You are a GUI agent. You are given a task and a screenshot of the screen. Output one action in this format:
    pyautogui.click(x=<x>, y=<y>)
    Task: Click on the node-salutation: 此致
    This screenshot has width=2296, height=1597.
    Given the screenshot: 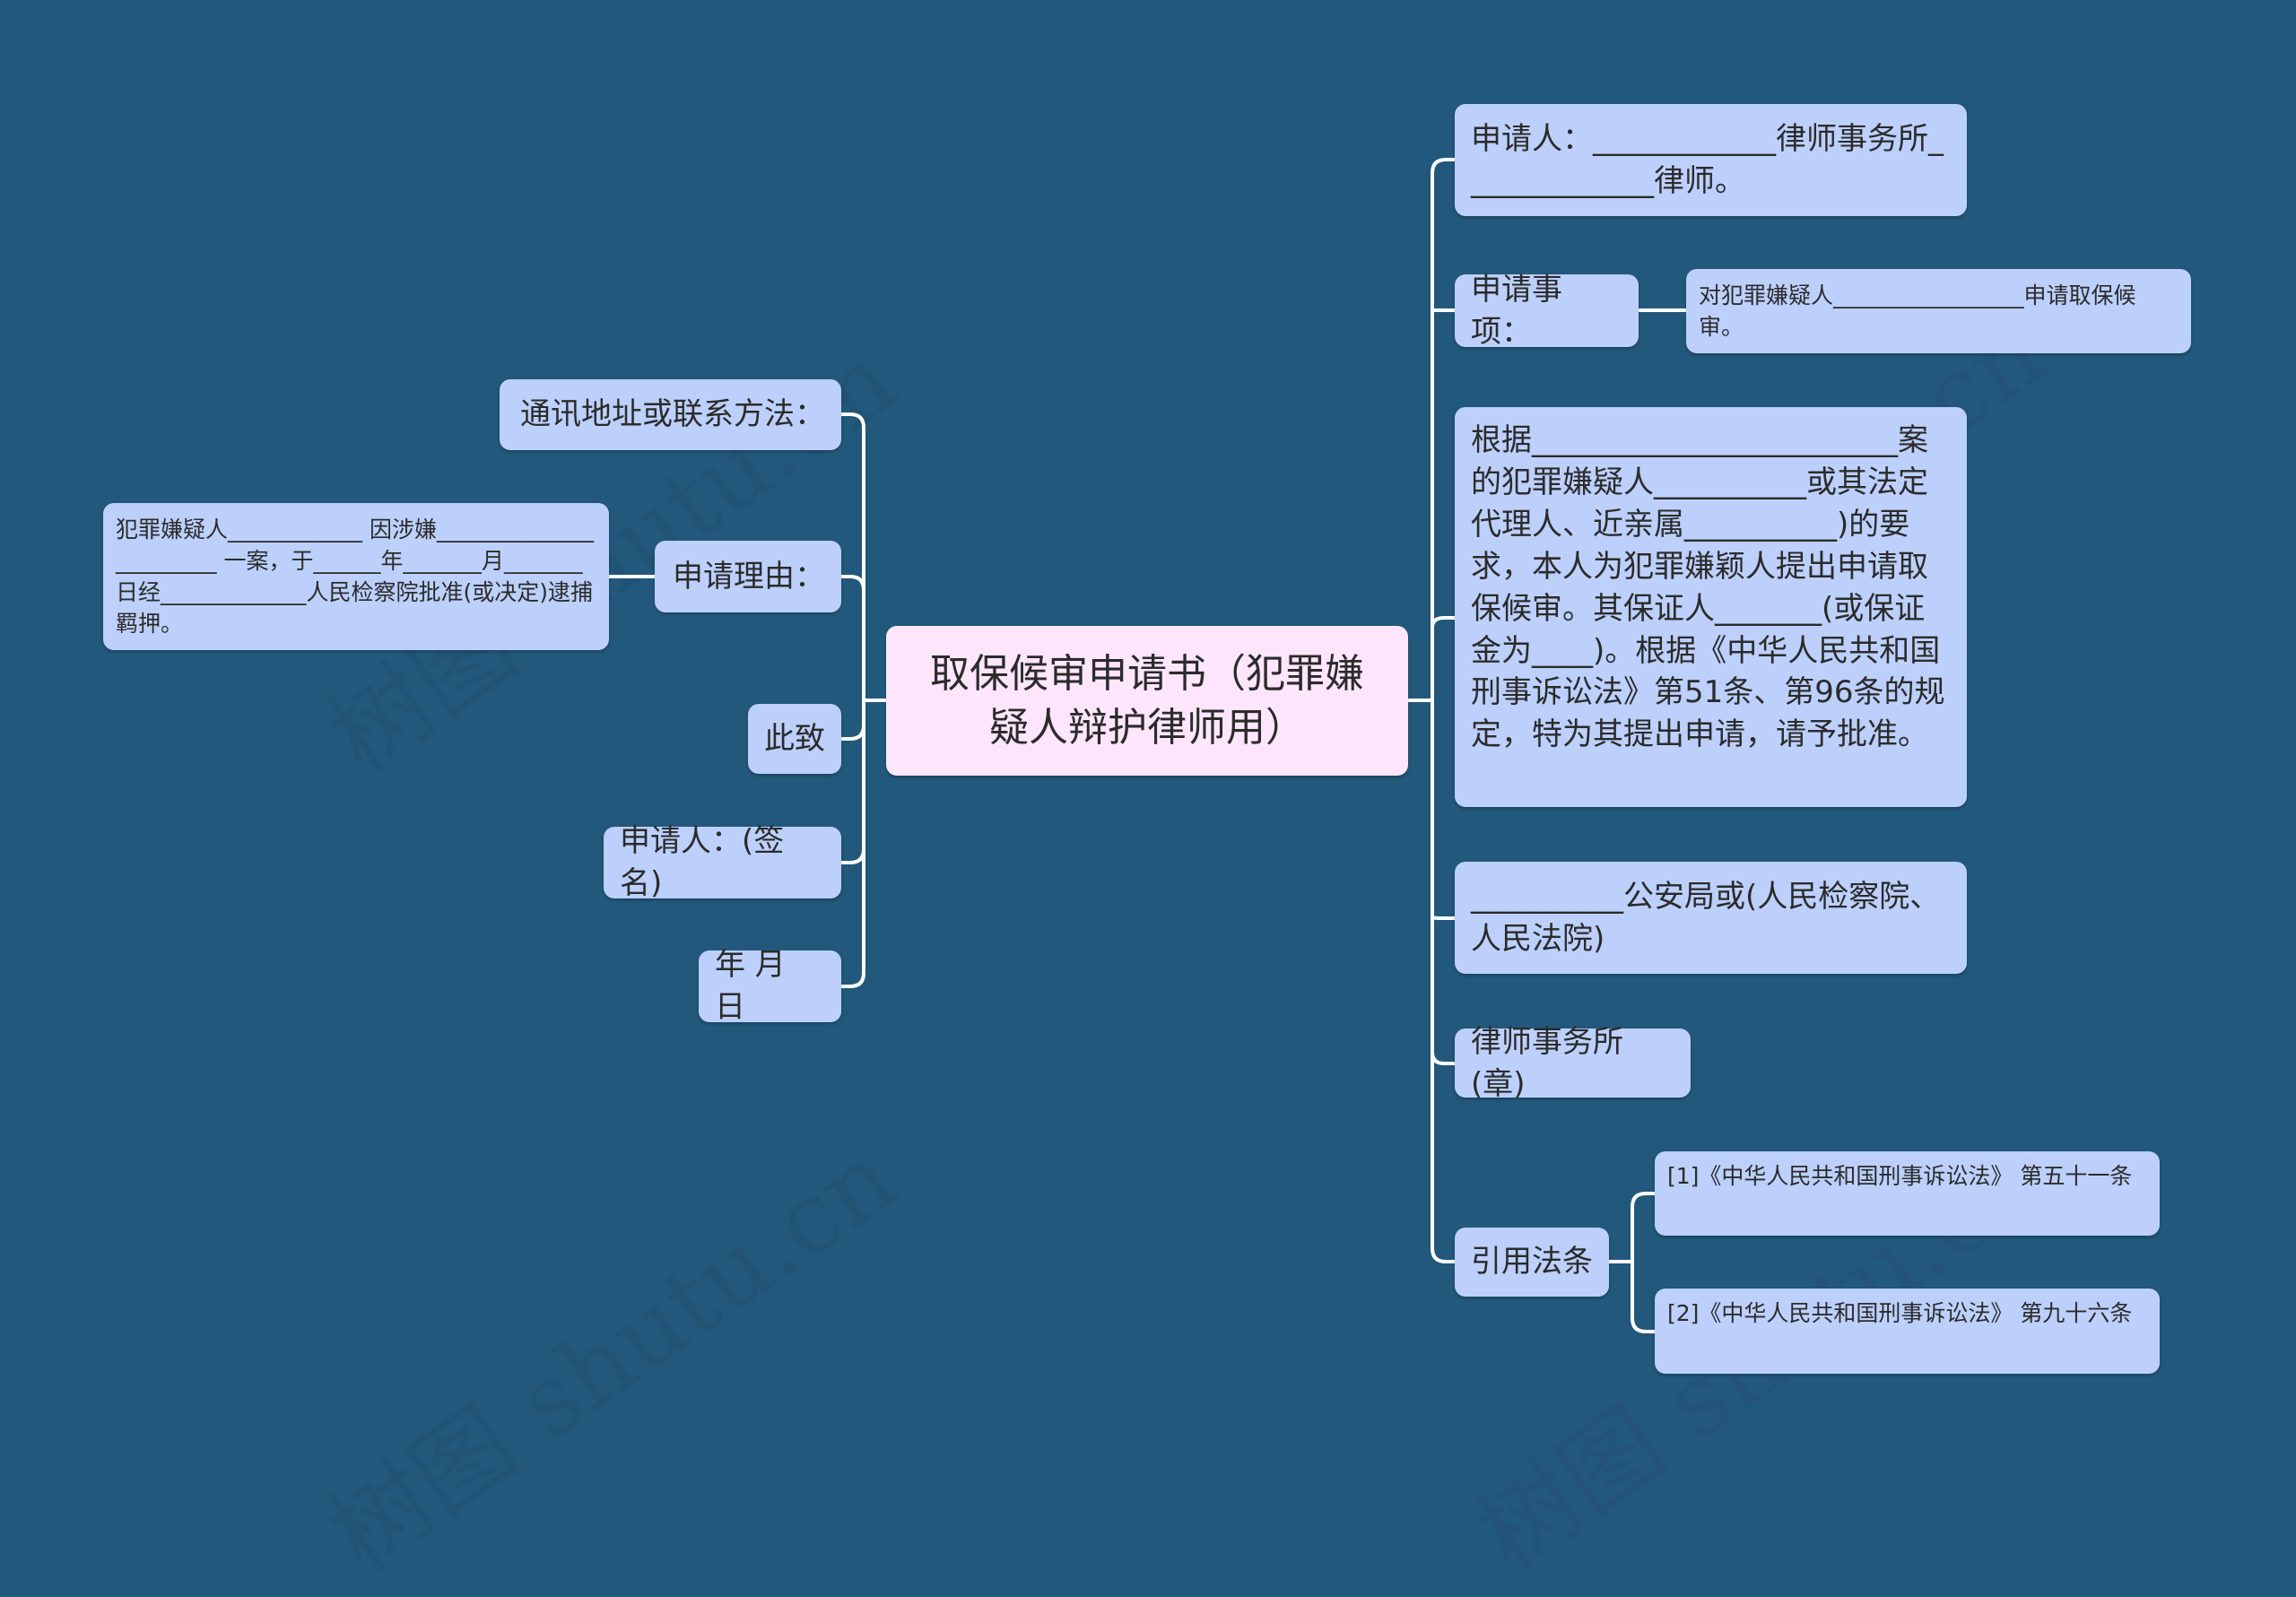 What is the action you would take?
    pyautogui.click(x=794, y=739)
    